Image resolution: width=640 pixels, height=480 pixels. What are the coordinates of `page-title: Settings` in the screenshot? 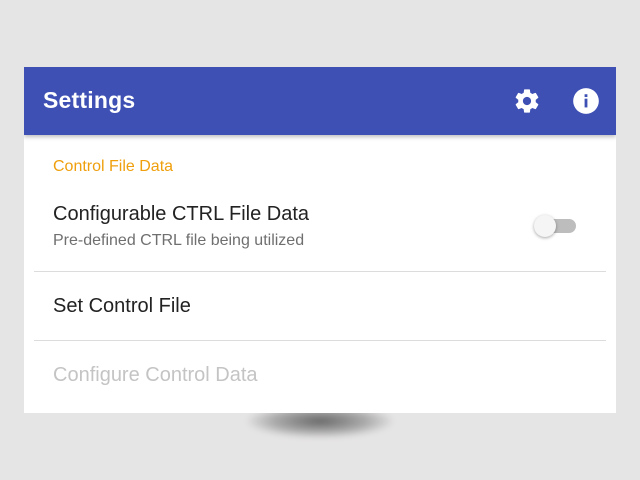 It's located at (89, 100).